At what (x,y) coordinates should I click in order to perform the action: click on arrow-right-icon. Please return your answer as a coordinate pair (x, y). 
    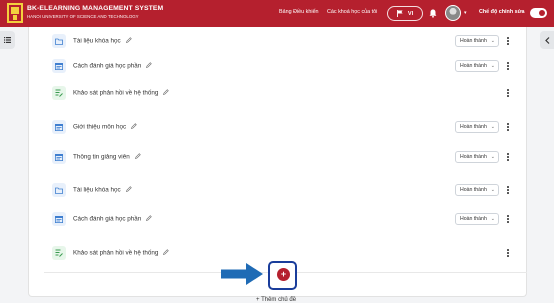
    Looking at the image, I should click on (242, 274).